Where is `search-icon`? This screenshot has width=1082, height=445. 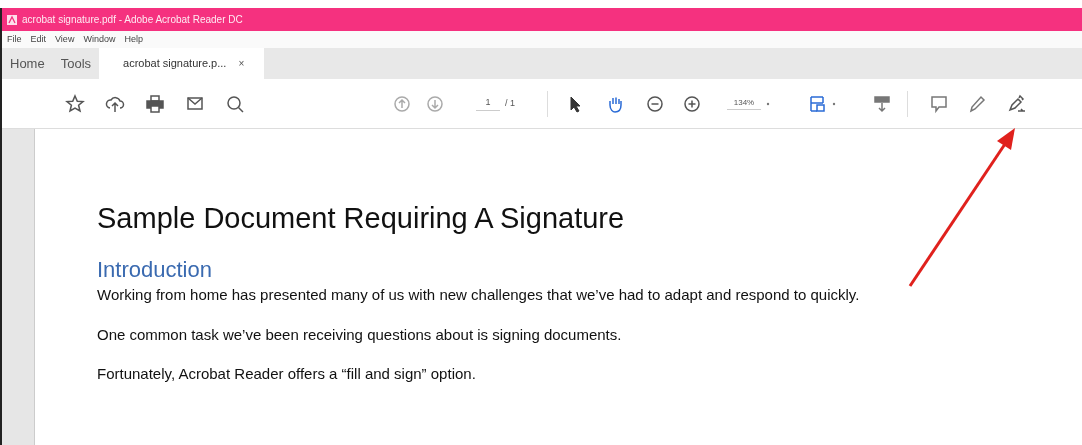
search-icon is located at coordinates (235, 103).